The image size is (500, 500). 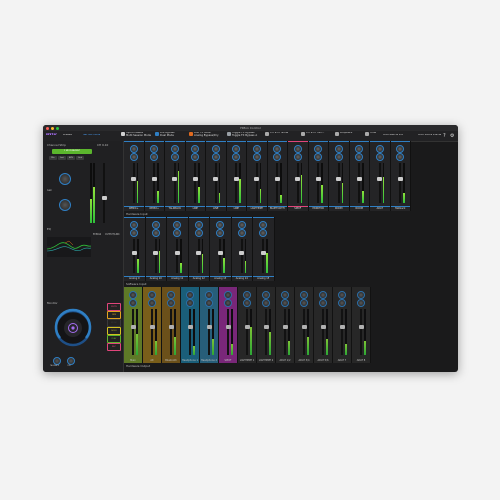 I want to click on monitor-dim-button: DIM, so click(x=114, y=315).